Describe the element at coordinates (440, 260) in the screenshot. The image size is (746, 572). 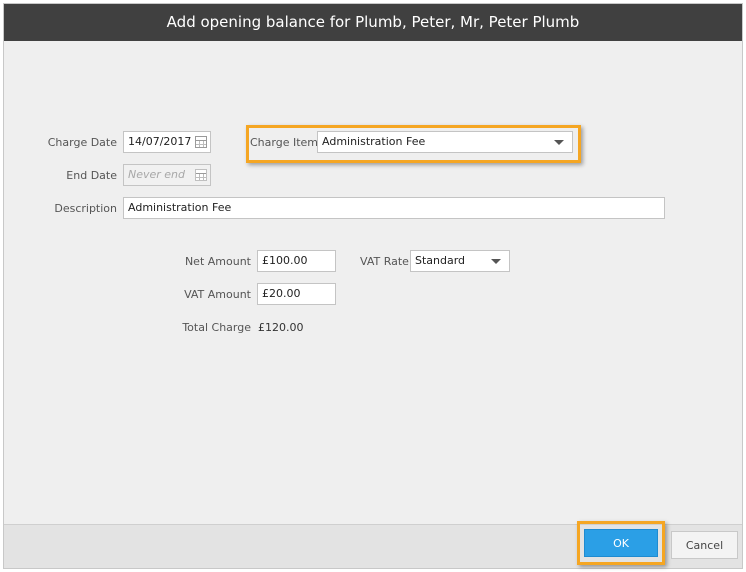
I see `vat-rate-value: Standard` at that location.